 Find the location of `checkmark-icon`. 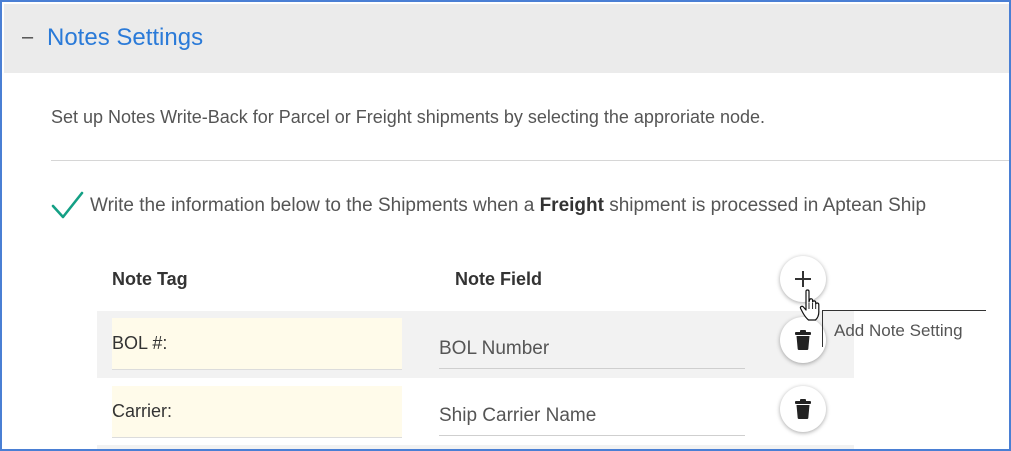

checkmark-icon is located at coordinates (67, 205).